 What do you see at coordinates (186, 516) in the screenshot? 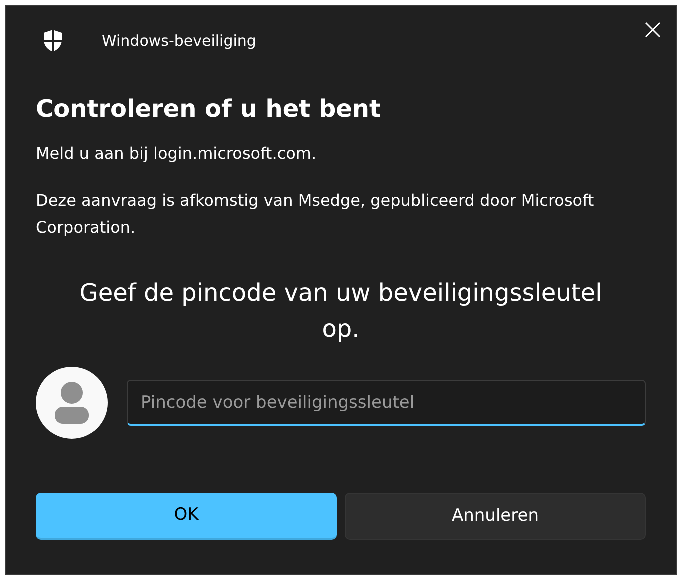
I see `ok-button: OK` at bounding box center [186, 516].